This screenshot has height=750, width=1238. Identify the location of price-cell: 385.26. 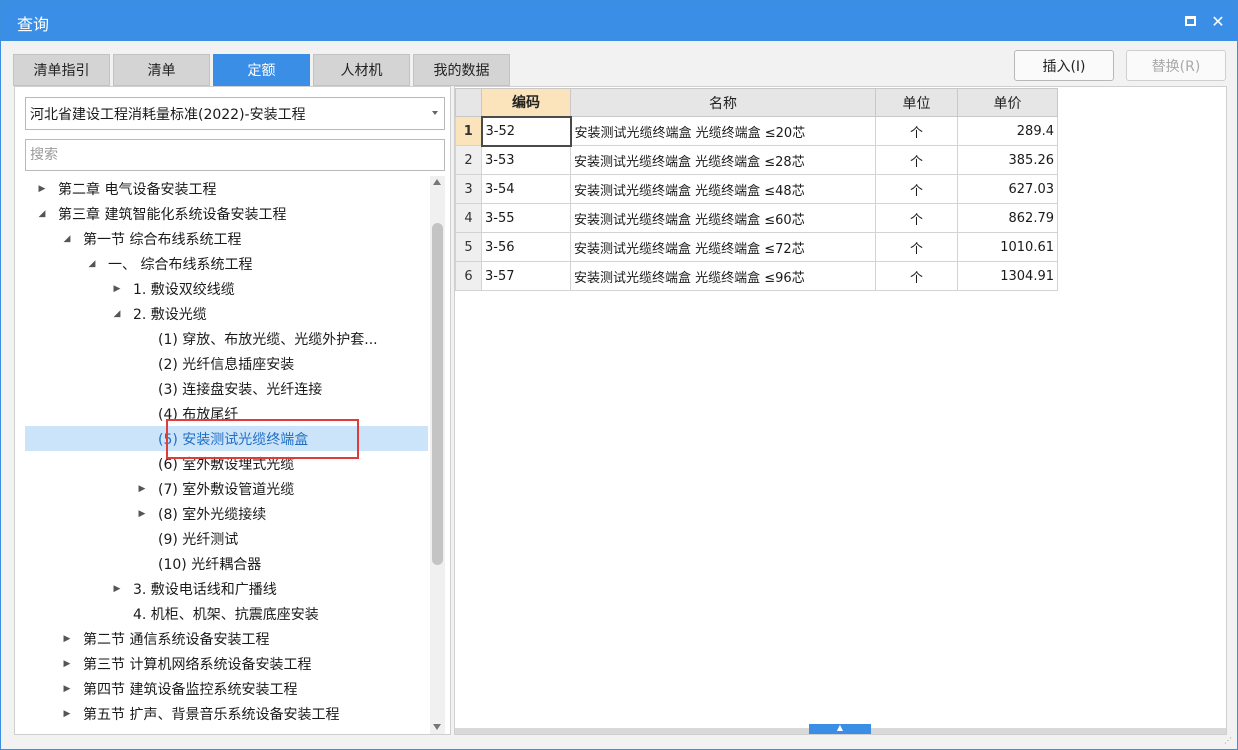
(1007, 160).